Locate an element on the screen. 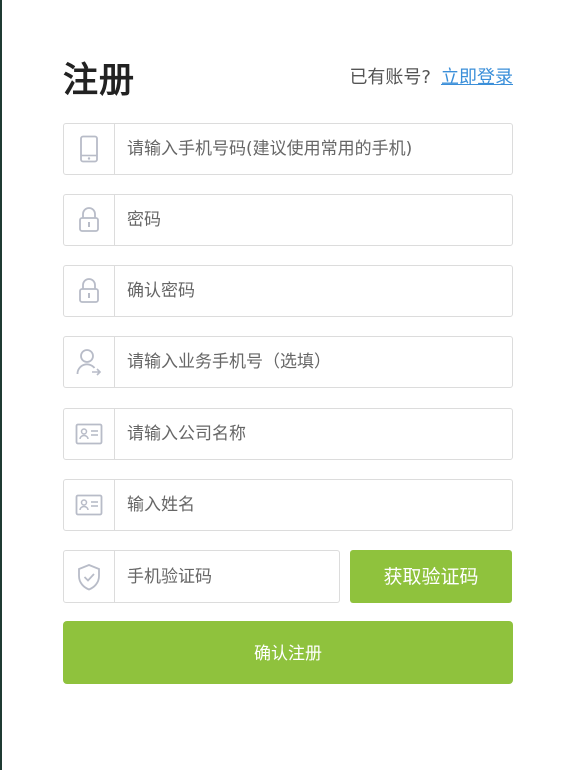 The image size is (571, 770). password-field is located at coordinates (288, 220).